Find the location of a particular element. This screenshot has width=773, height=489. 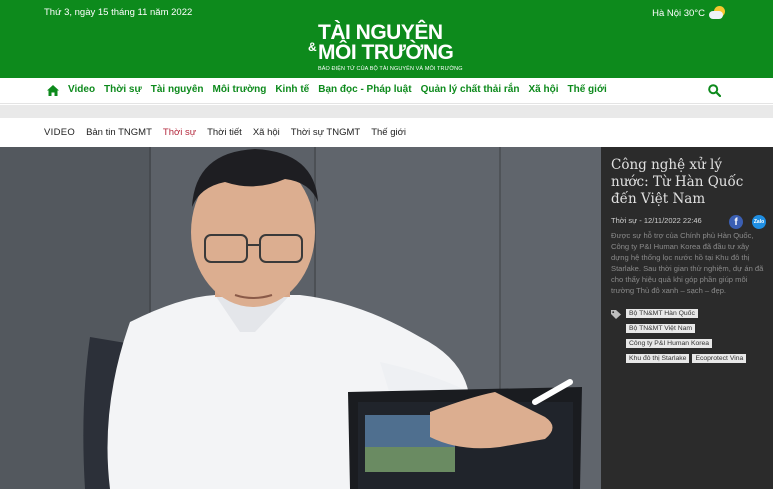

nav-item-moi-truong: Môi trường is located at coordinates (240, 89).